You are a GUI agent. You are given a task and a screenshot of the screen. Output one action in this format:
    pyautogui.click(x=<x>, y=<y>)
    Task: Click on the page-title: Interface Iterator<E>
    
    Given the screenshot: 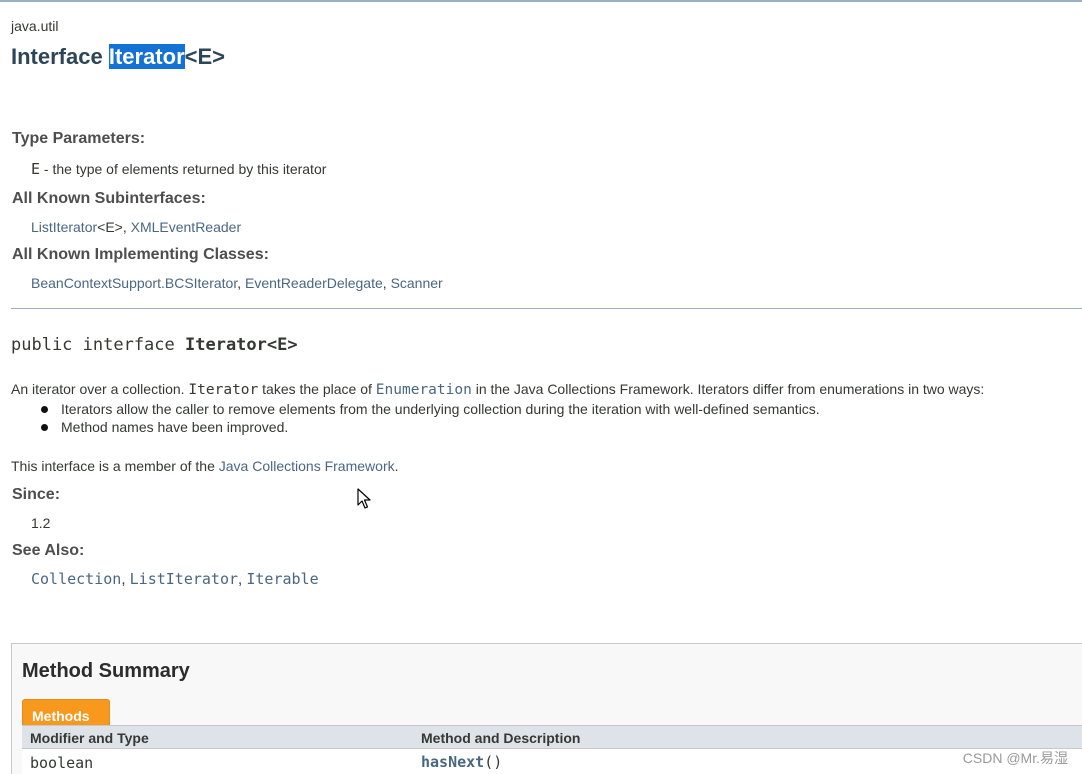 What is the action you would take?
    pyautogui.click(x=118, y=57)
    